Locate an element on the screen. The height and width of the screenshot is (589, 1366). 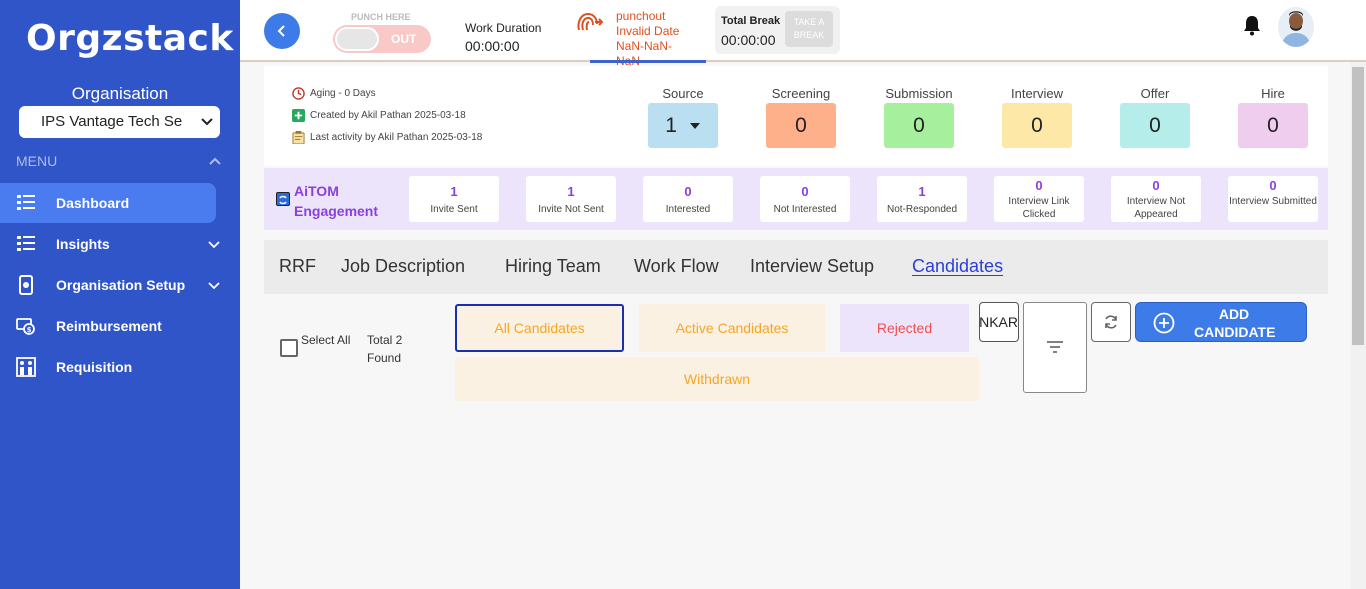
aitom-card-interview-not-appeared: 0 Interview Not Appeared is located at coordinates (1156, 199).